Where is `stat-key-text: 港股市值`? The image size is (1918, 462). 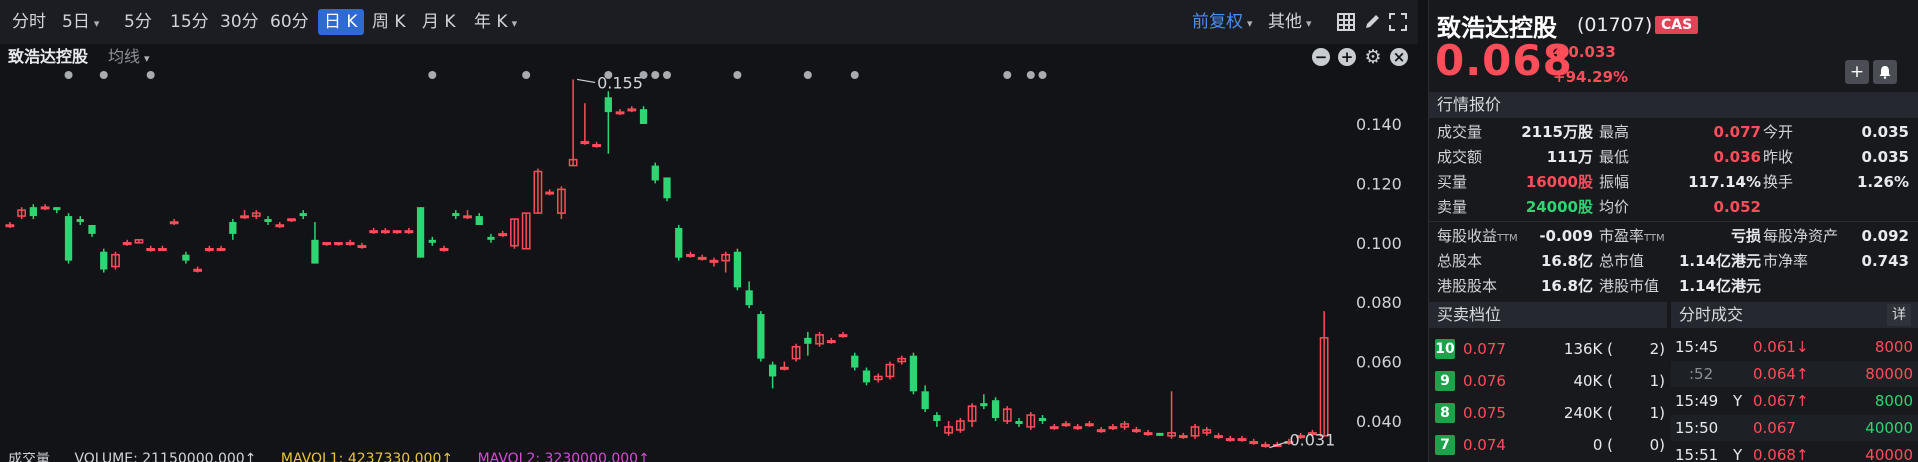
stat-key-text: 港股市值 is located at coordinates (1629, 286).